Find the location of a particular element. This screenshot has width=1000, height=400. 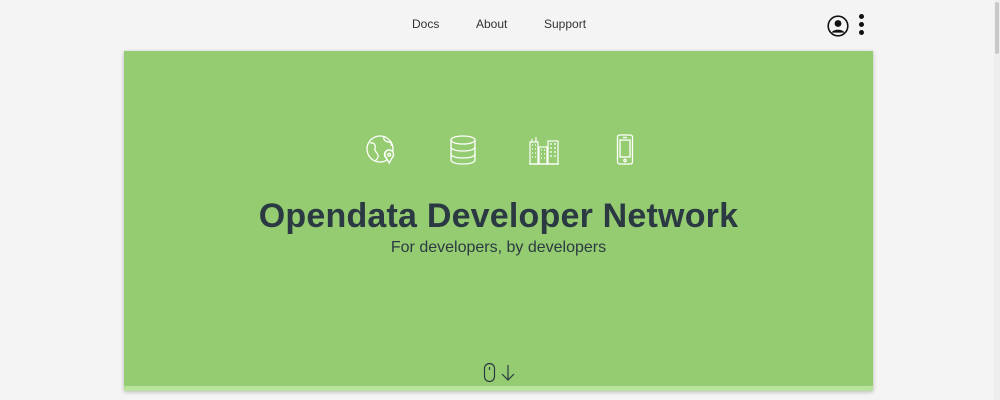

user-circle-icon is located at coordinates (838, 26).